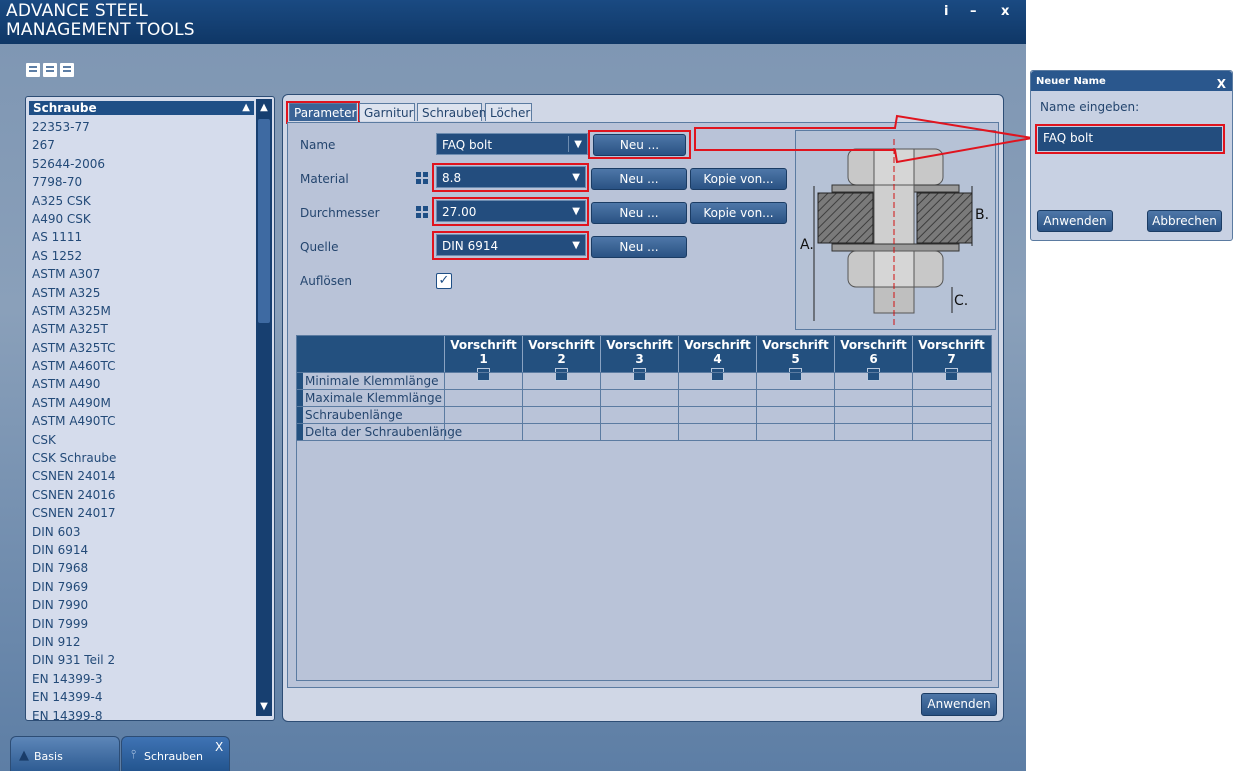 The image size is (1237, 771). I want to click on dialog-cancel-button: Abbrechen, so click(1184, 221).